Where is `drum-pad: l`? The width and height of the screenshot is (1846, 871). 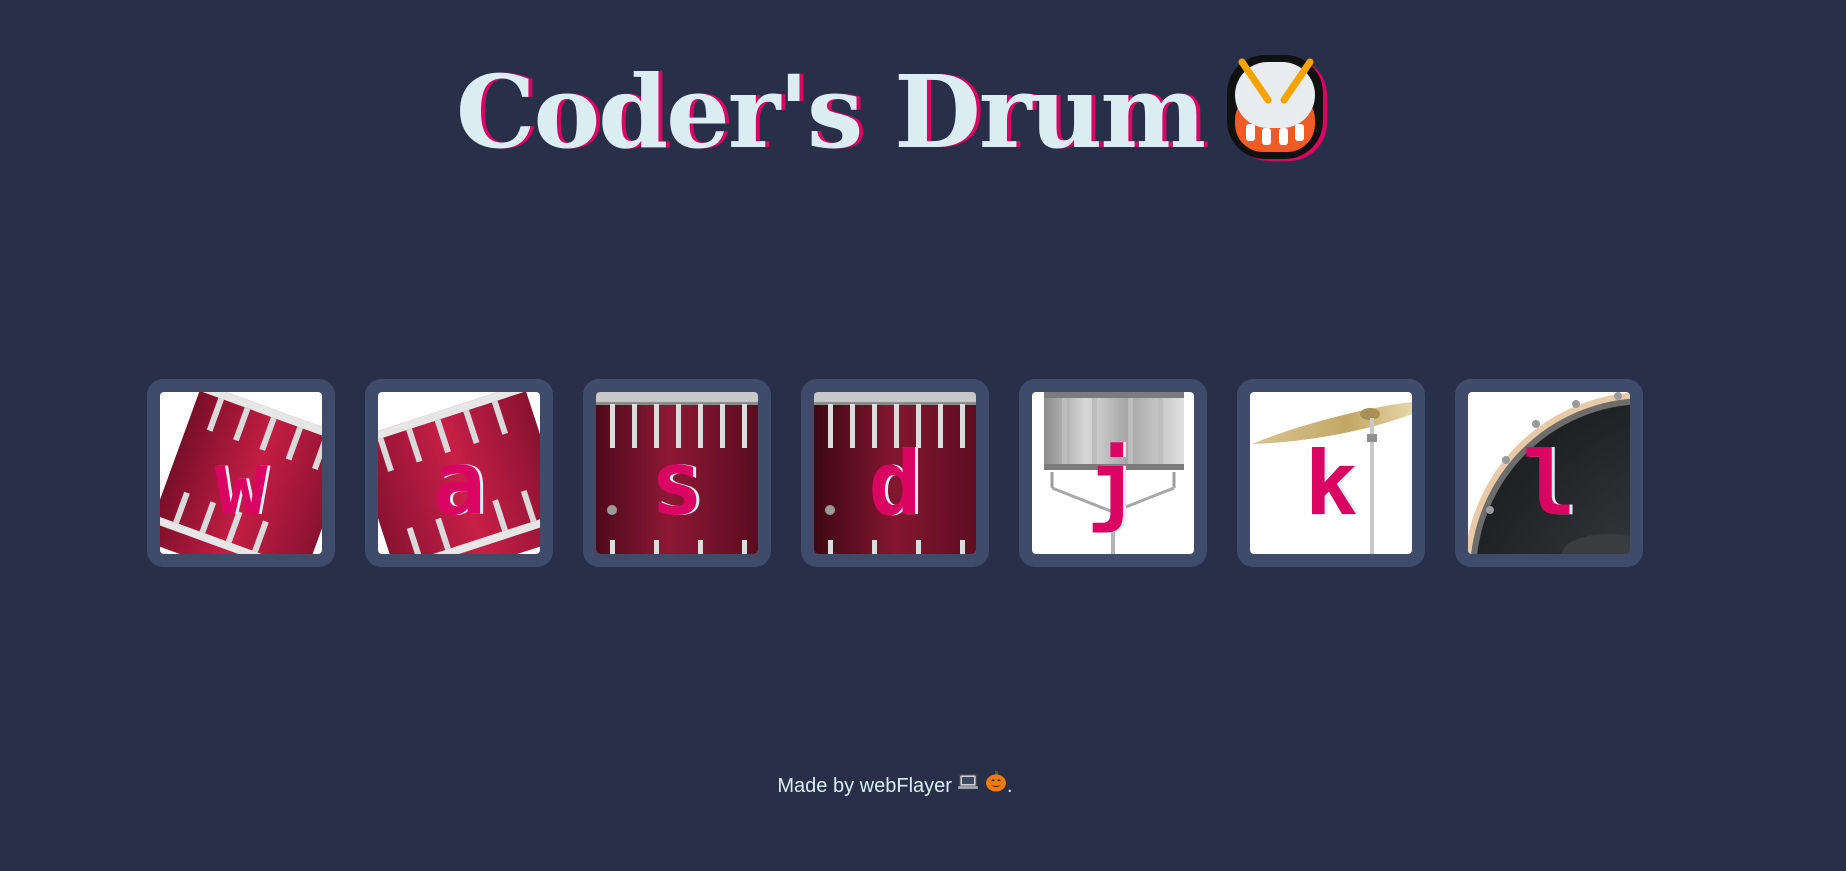 drum-pad: l is located at coordinates (1549, 473).